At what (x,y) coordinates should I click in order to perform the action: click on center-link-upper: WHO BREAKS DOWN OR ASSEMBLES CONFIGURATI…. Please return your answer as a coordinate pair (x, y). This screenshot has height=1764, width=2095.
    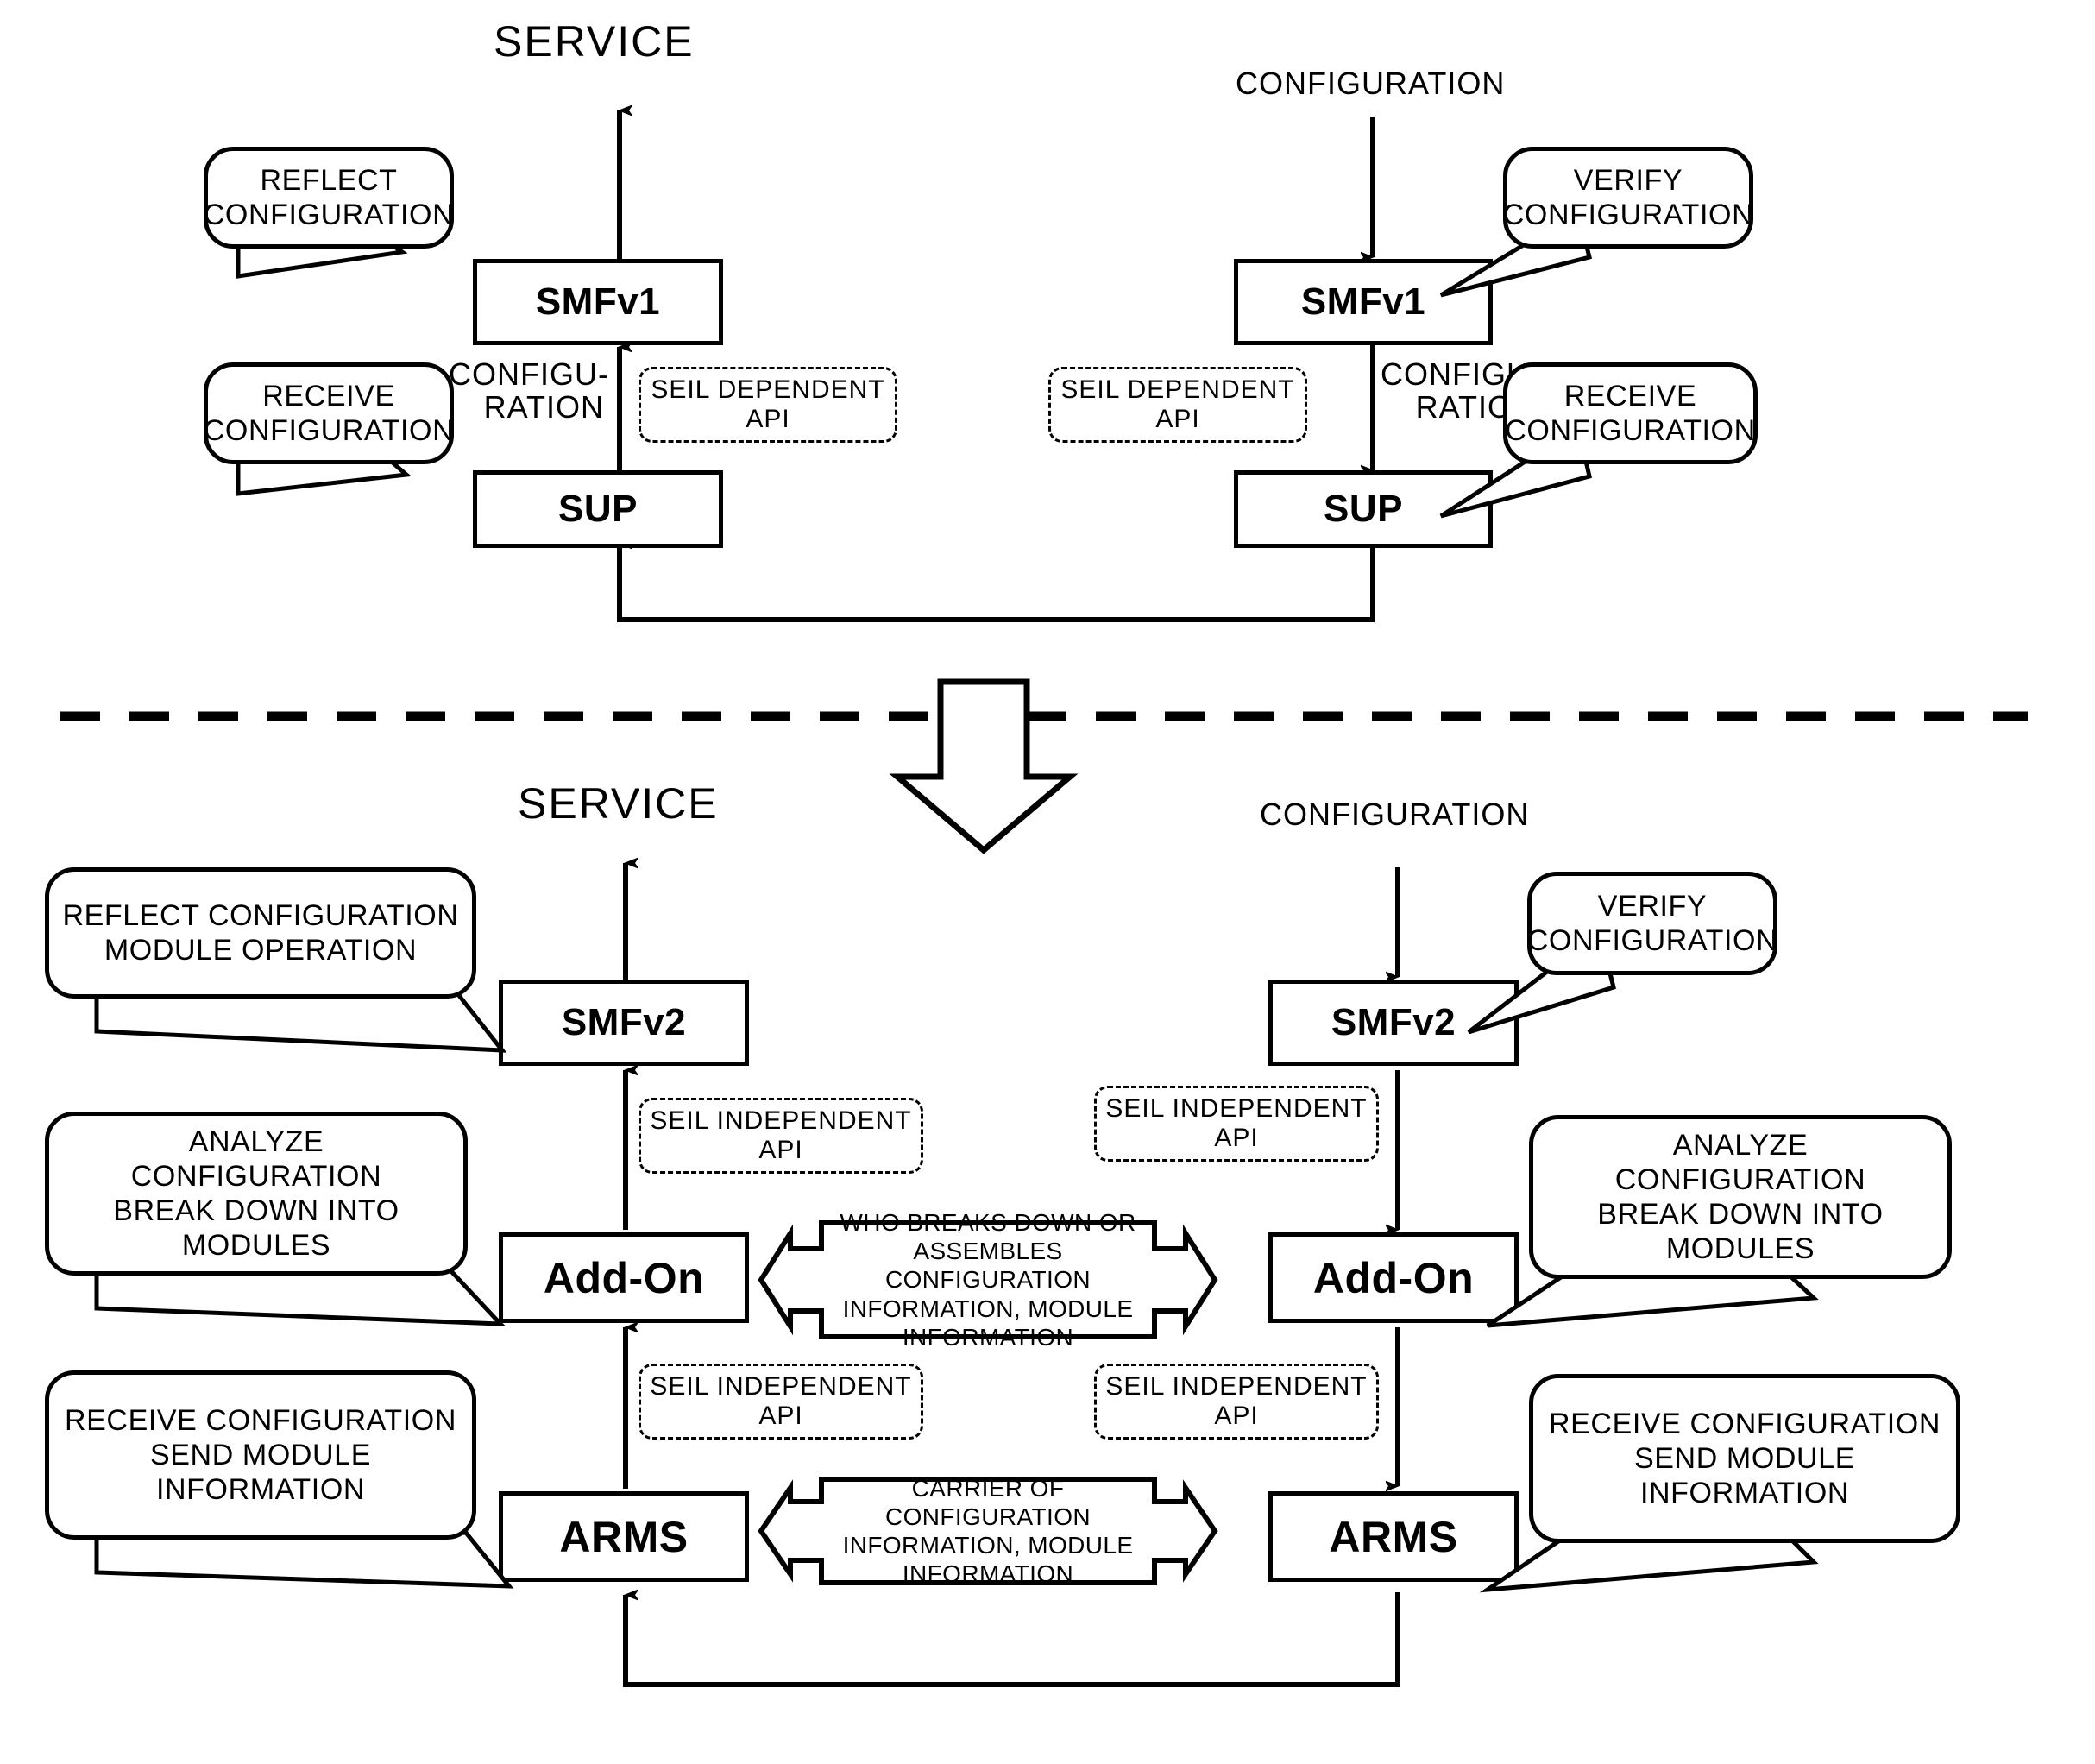
    Looking at the image, I should click on (988, 1280).